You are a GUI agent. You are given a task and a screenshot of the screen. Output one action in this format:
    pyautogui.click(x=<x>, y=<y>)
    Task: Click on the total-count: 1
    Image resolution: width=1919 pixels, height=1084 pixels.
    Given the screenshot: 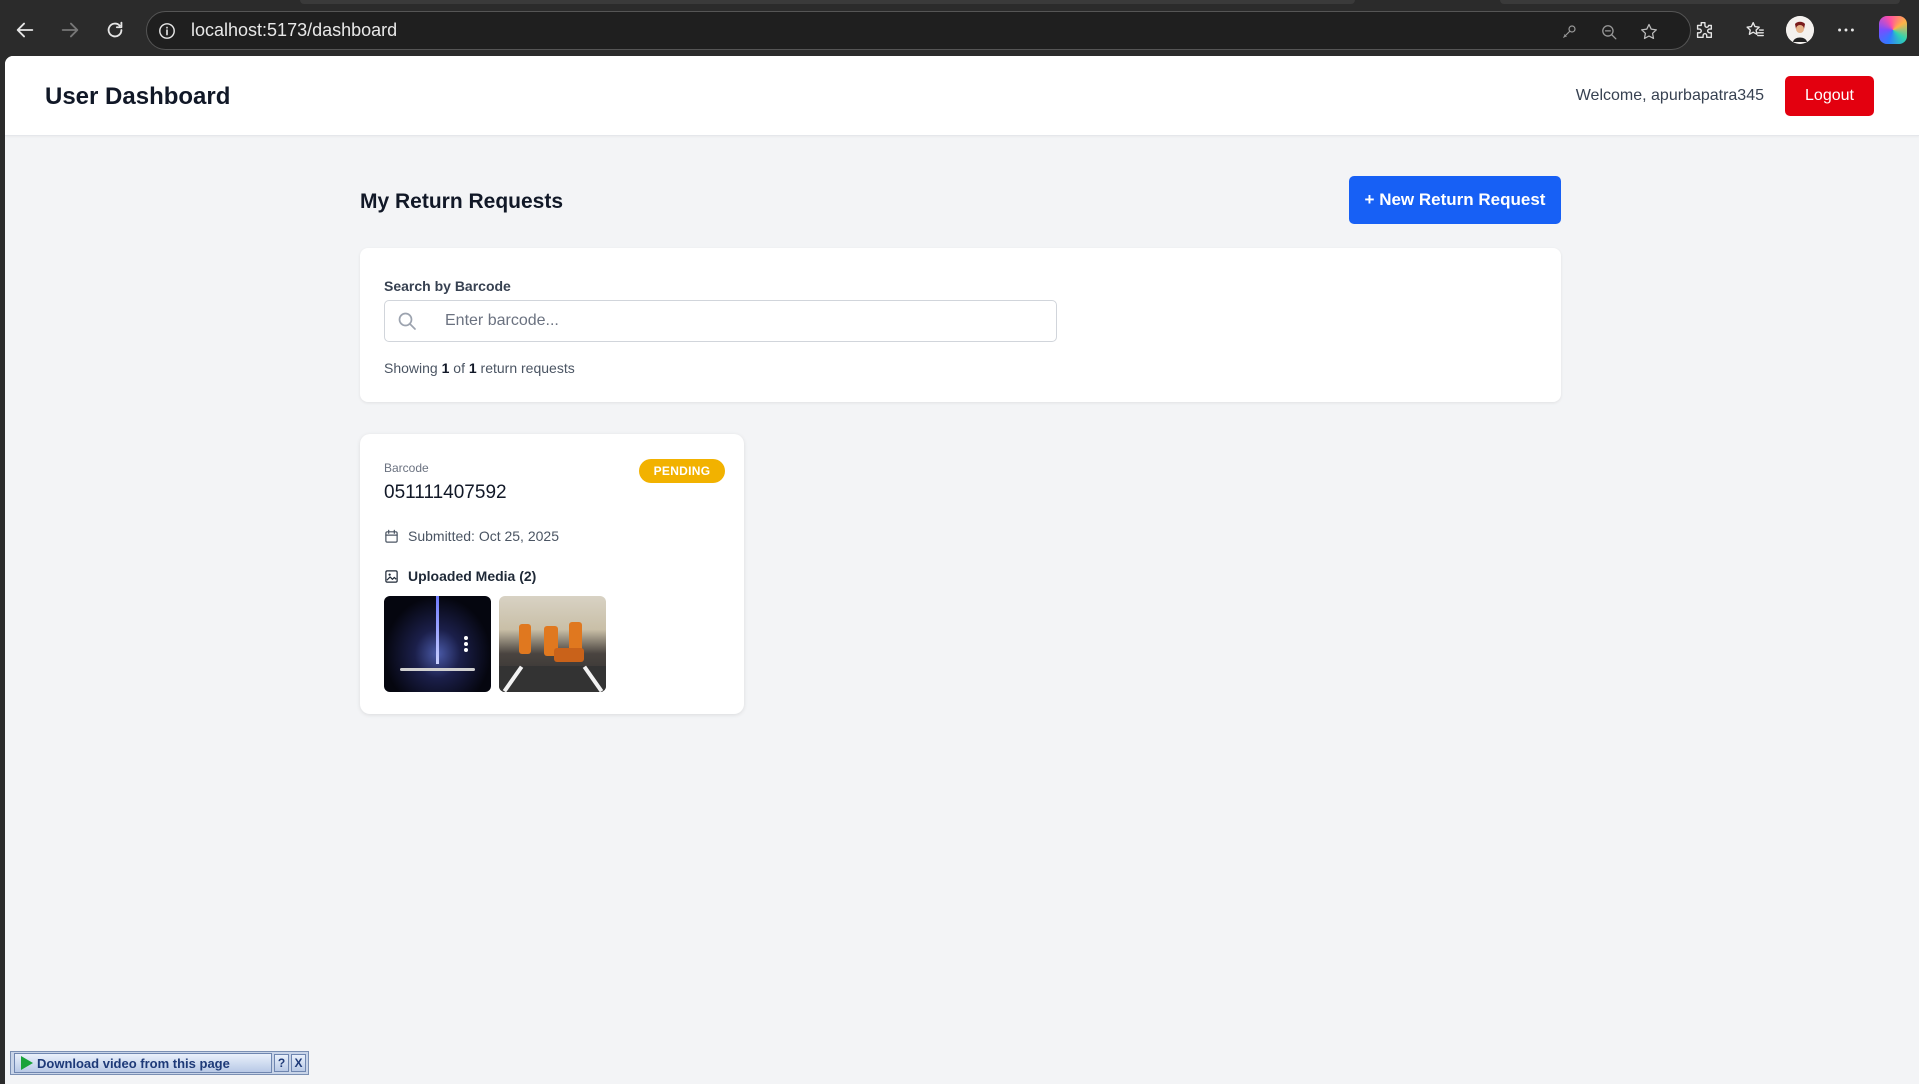 What is the action you would take?
    pyautogui.click(x=472, y=368)
    